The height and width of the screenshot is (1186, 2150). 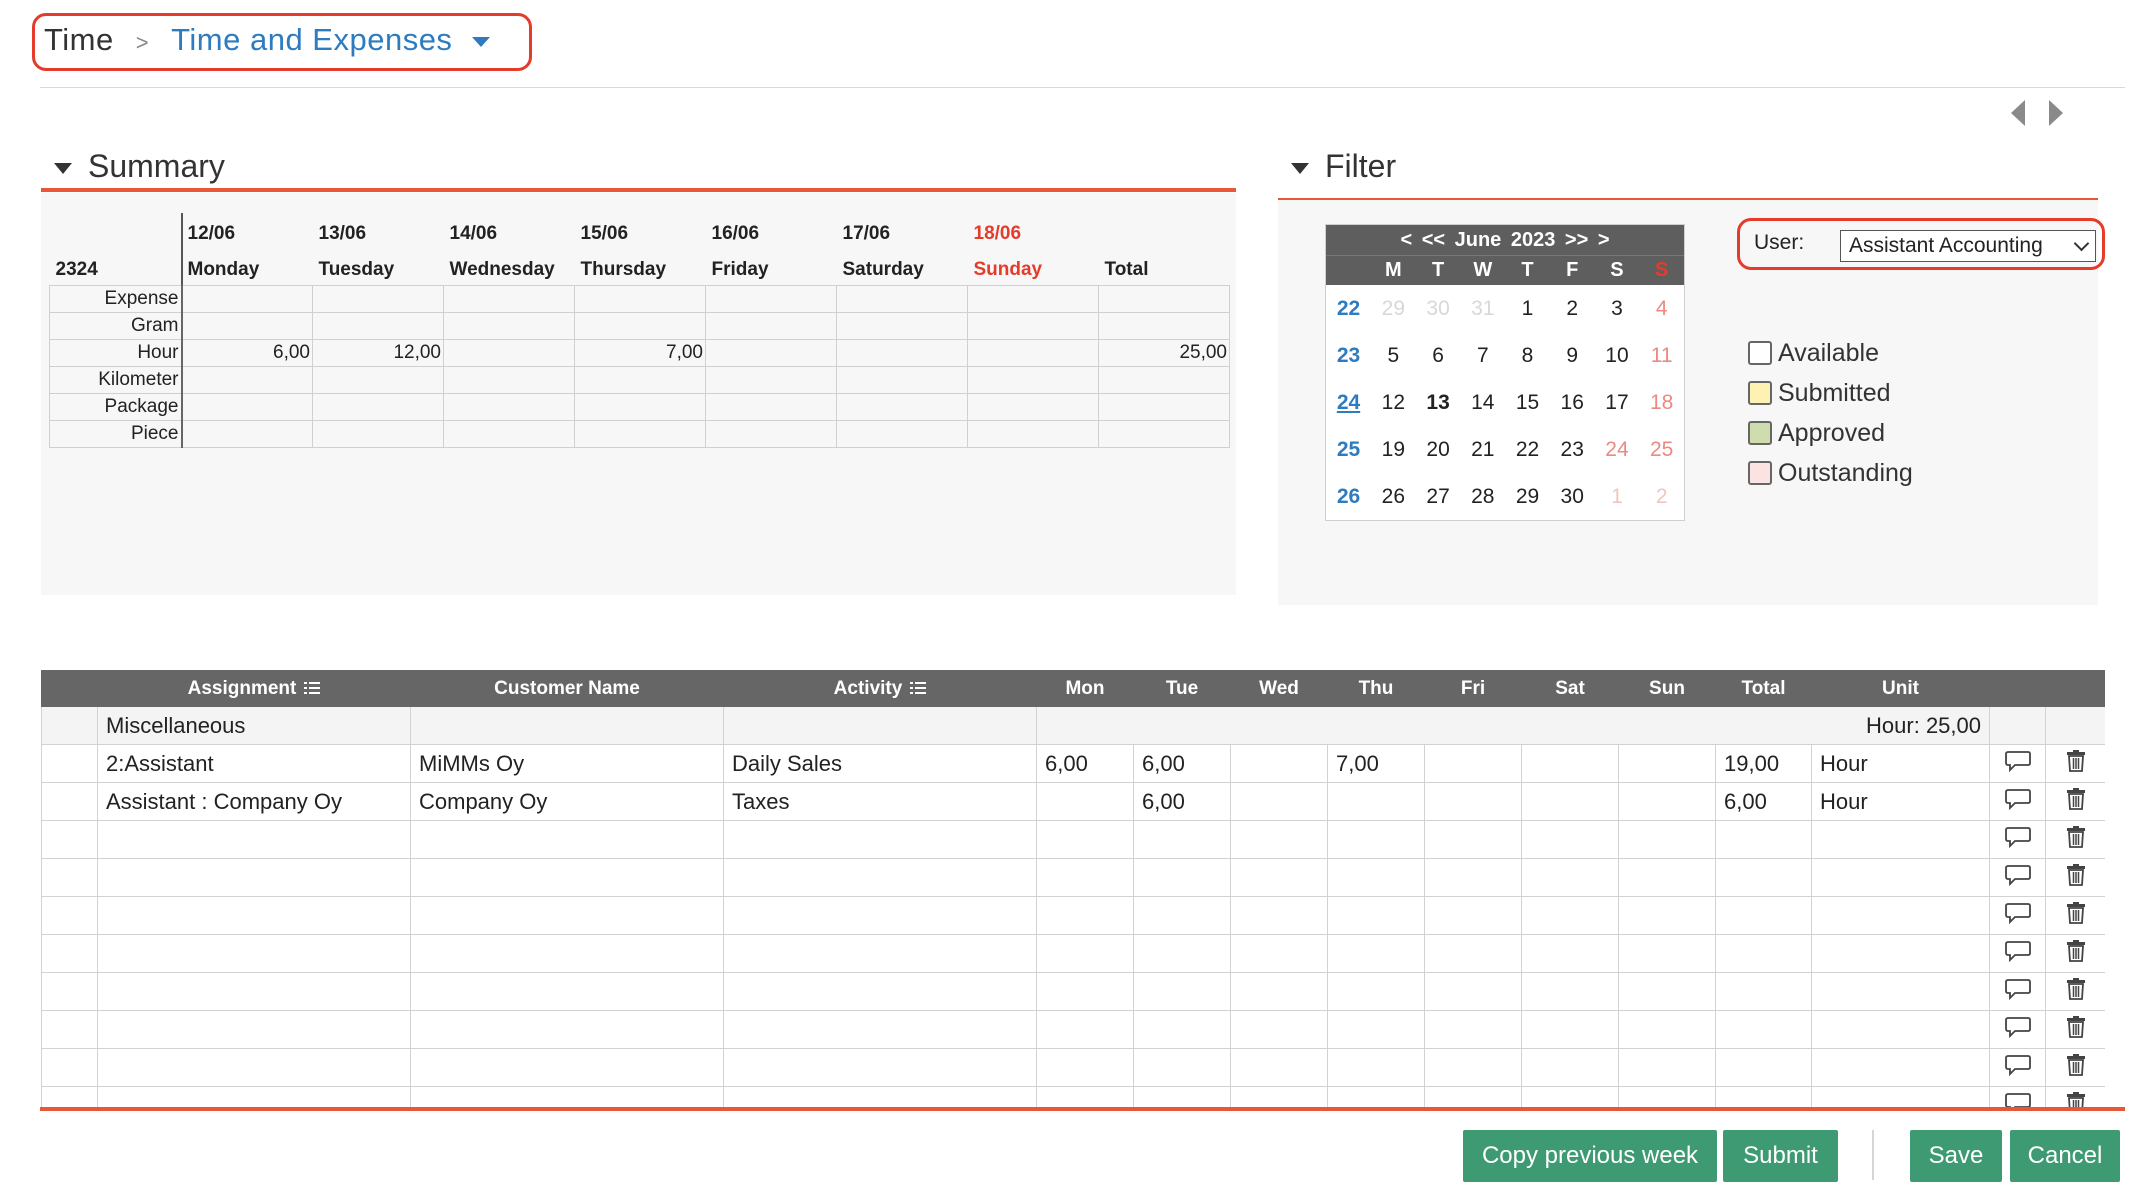 I want to click on calendar-month-nav: < << June 2023 >> >, so click(x=1505, y=240).